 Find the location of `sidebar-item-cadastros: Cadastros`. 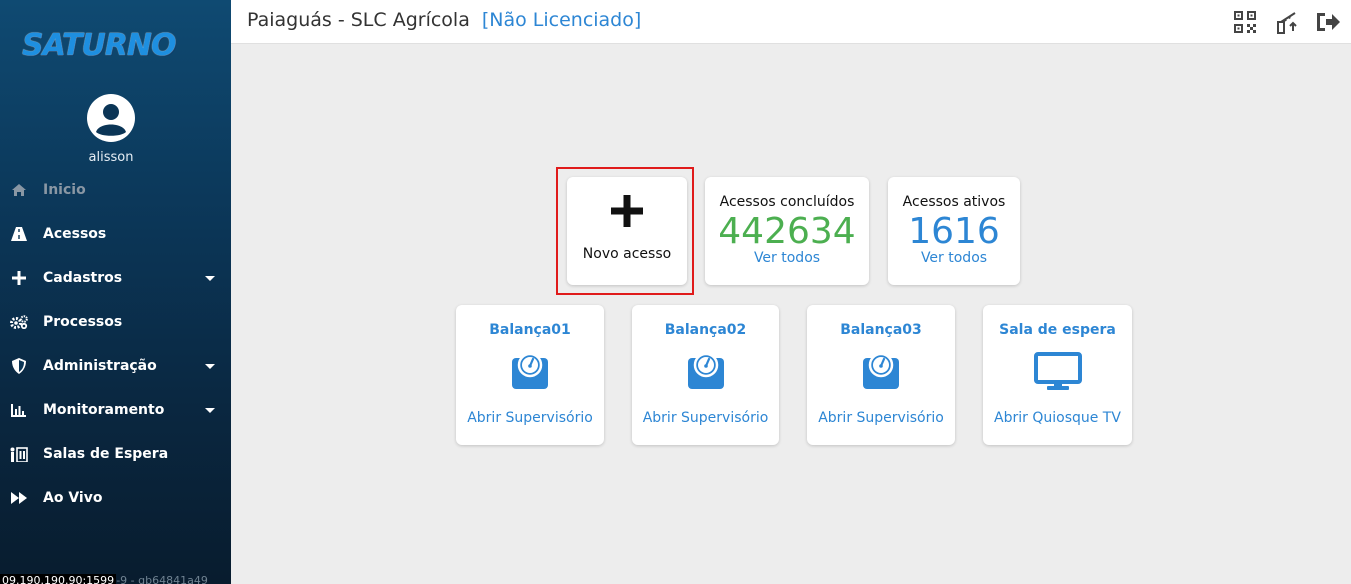

sidebar-item-cadastros: Cadastros is located at coordinates (115, 278).